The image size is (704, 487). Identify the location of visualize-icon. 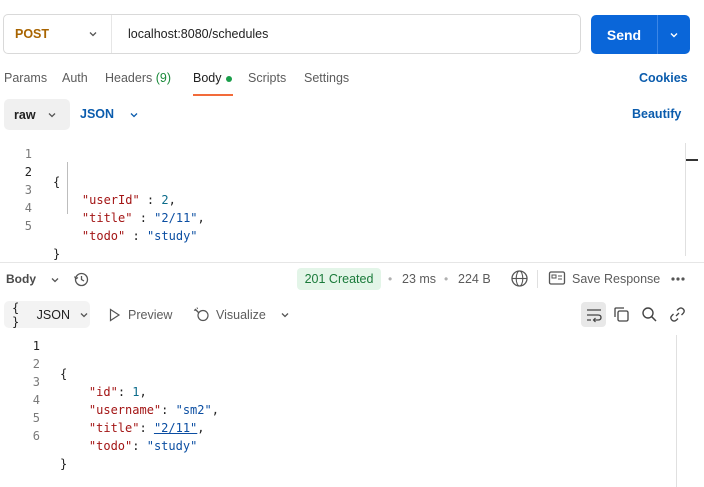
(201, 314).